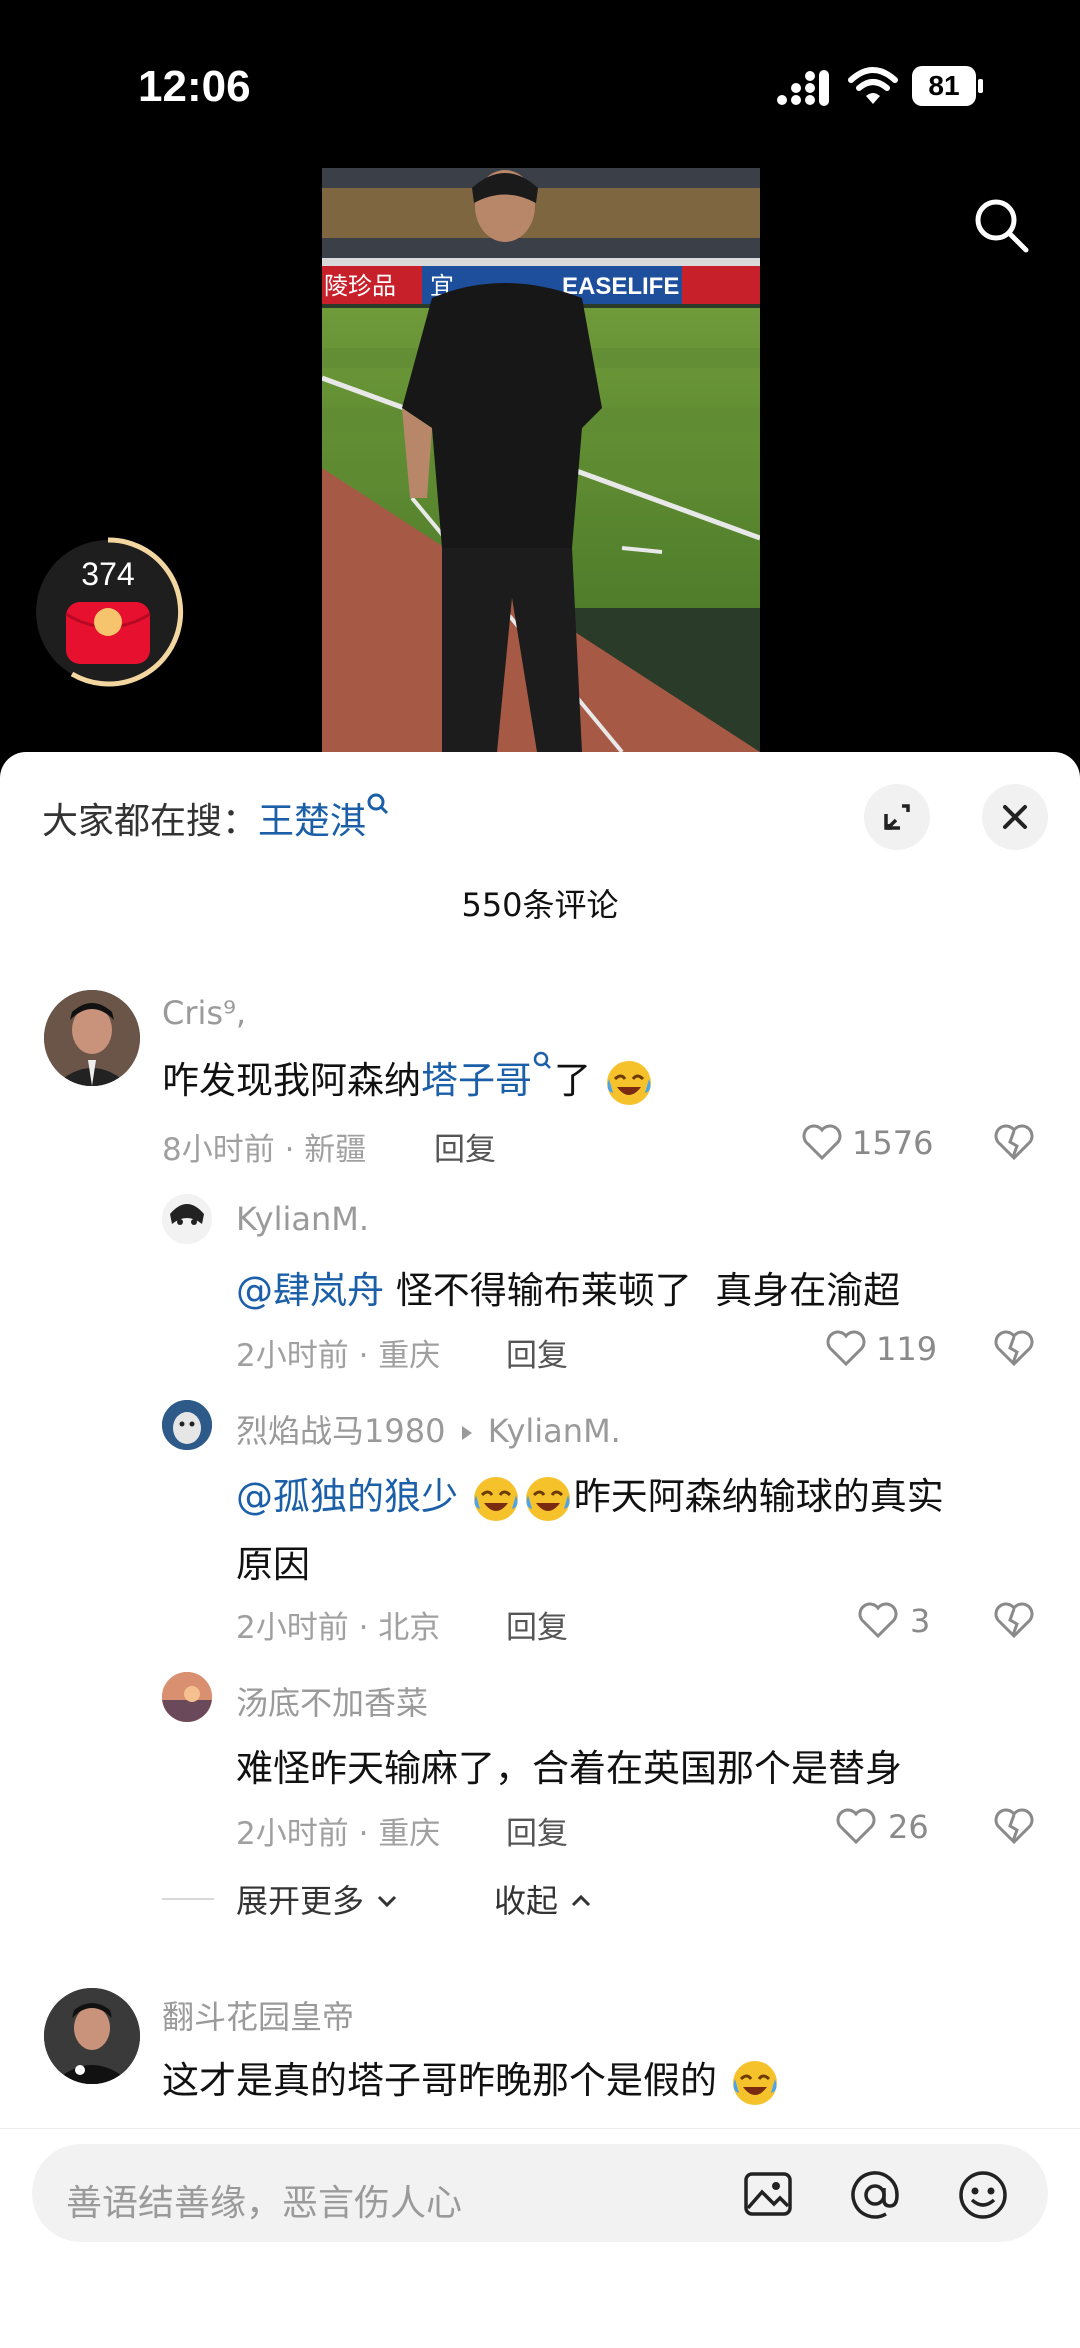 Image resolution: width=1080 pixels, height=2348 pixels. What do you see at coordinates (944, 86) in the screenshot?
I see `battery-level: 81` at bounding box center [944, 86].